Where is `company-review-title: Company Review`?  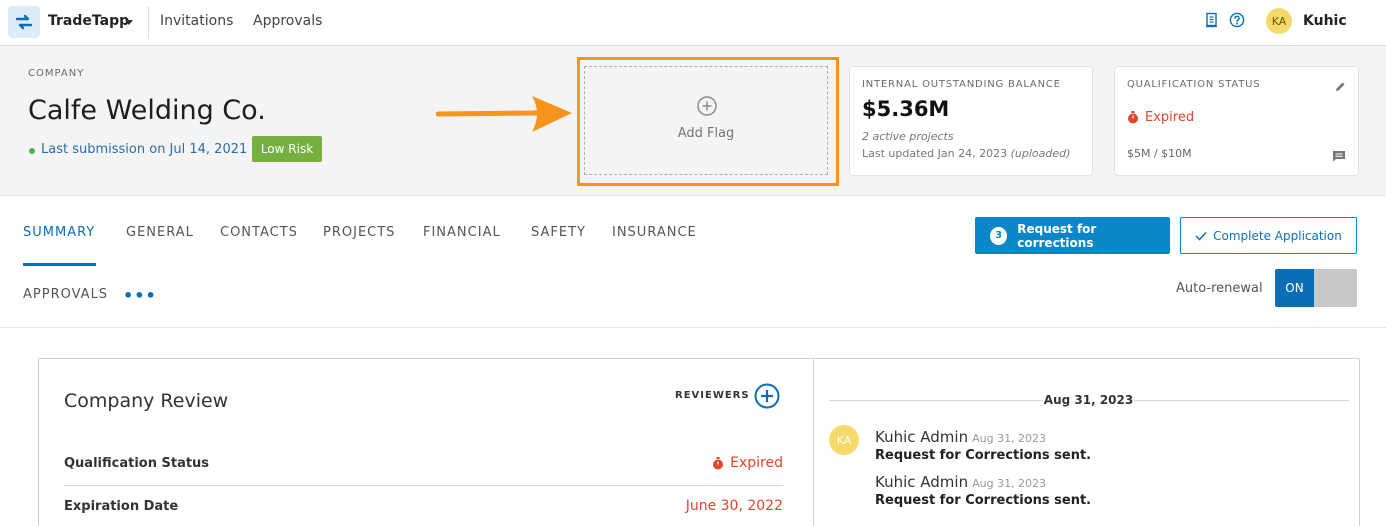
company-review-title: Company Review is located at coordinates (146, 401).